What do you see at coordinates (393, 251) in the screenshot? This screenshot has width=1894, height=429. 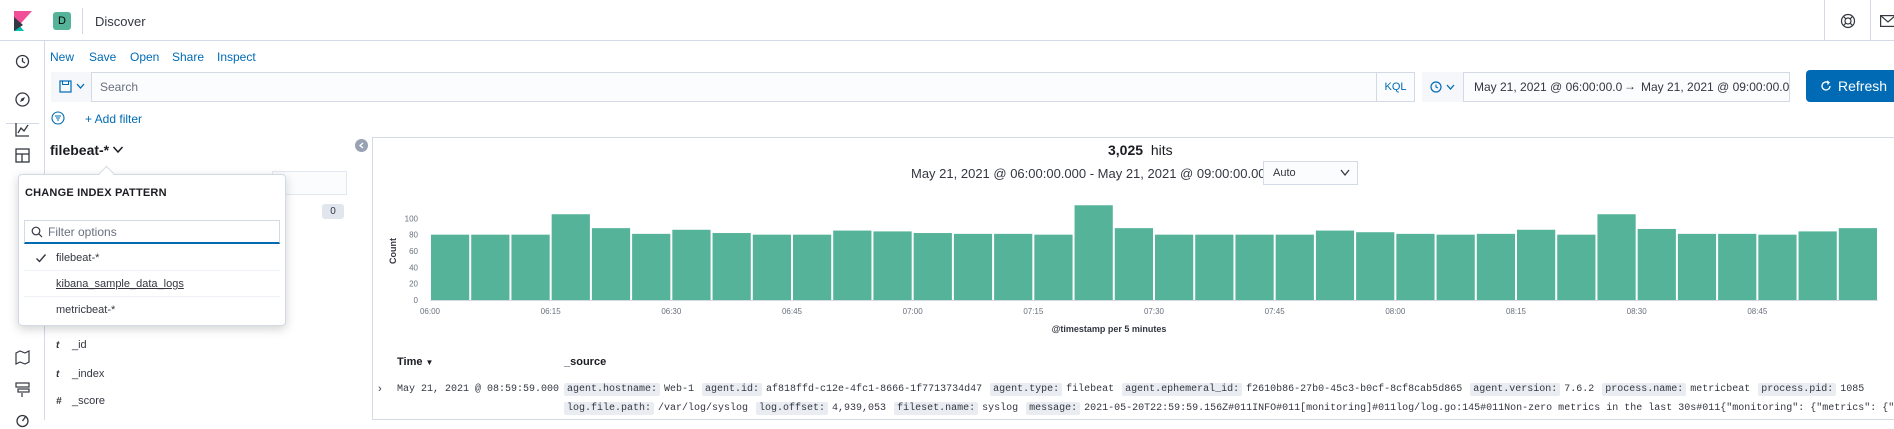 I see `y-axis-label: Count` at bounding box center [393, 251].